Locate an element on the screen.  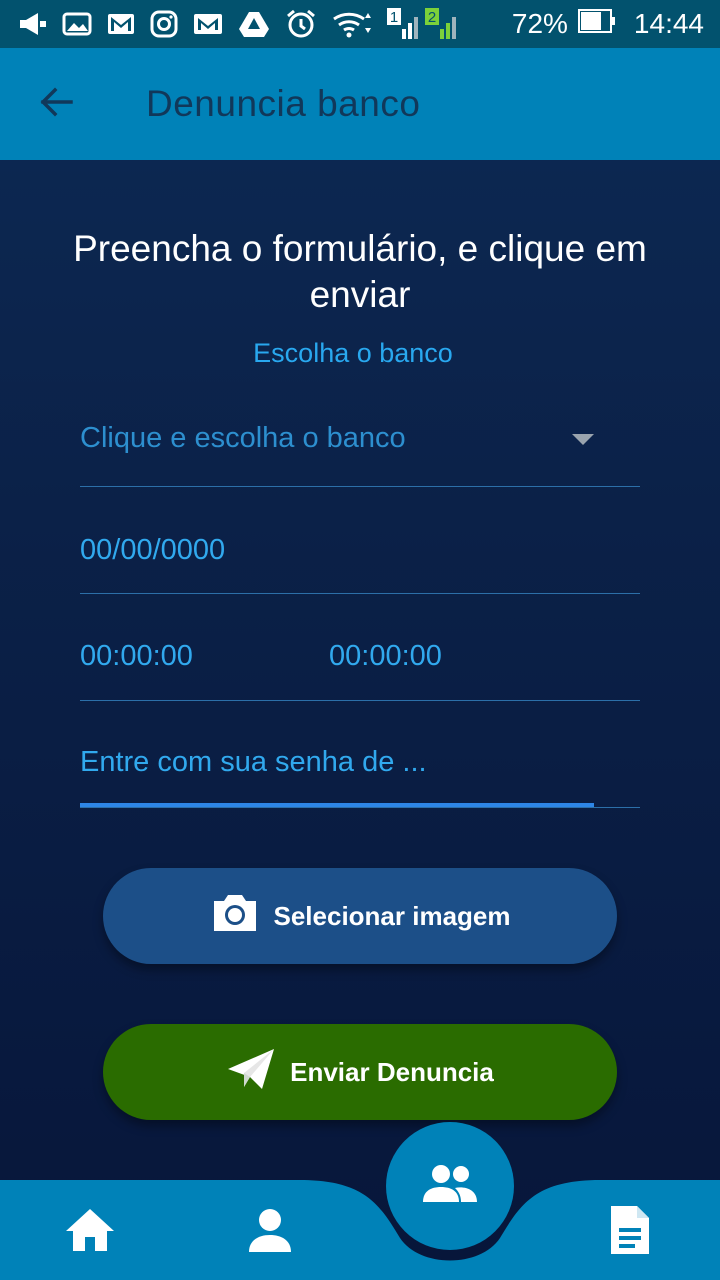
battery-icon is located at coordinates (596, 24).